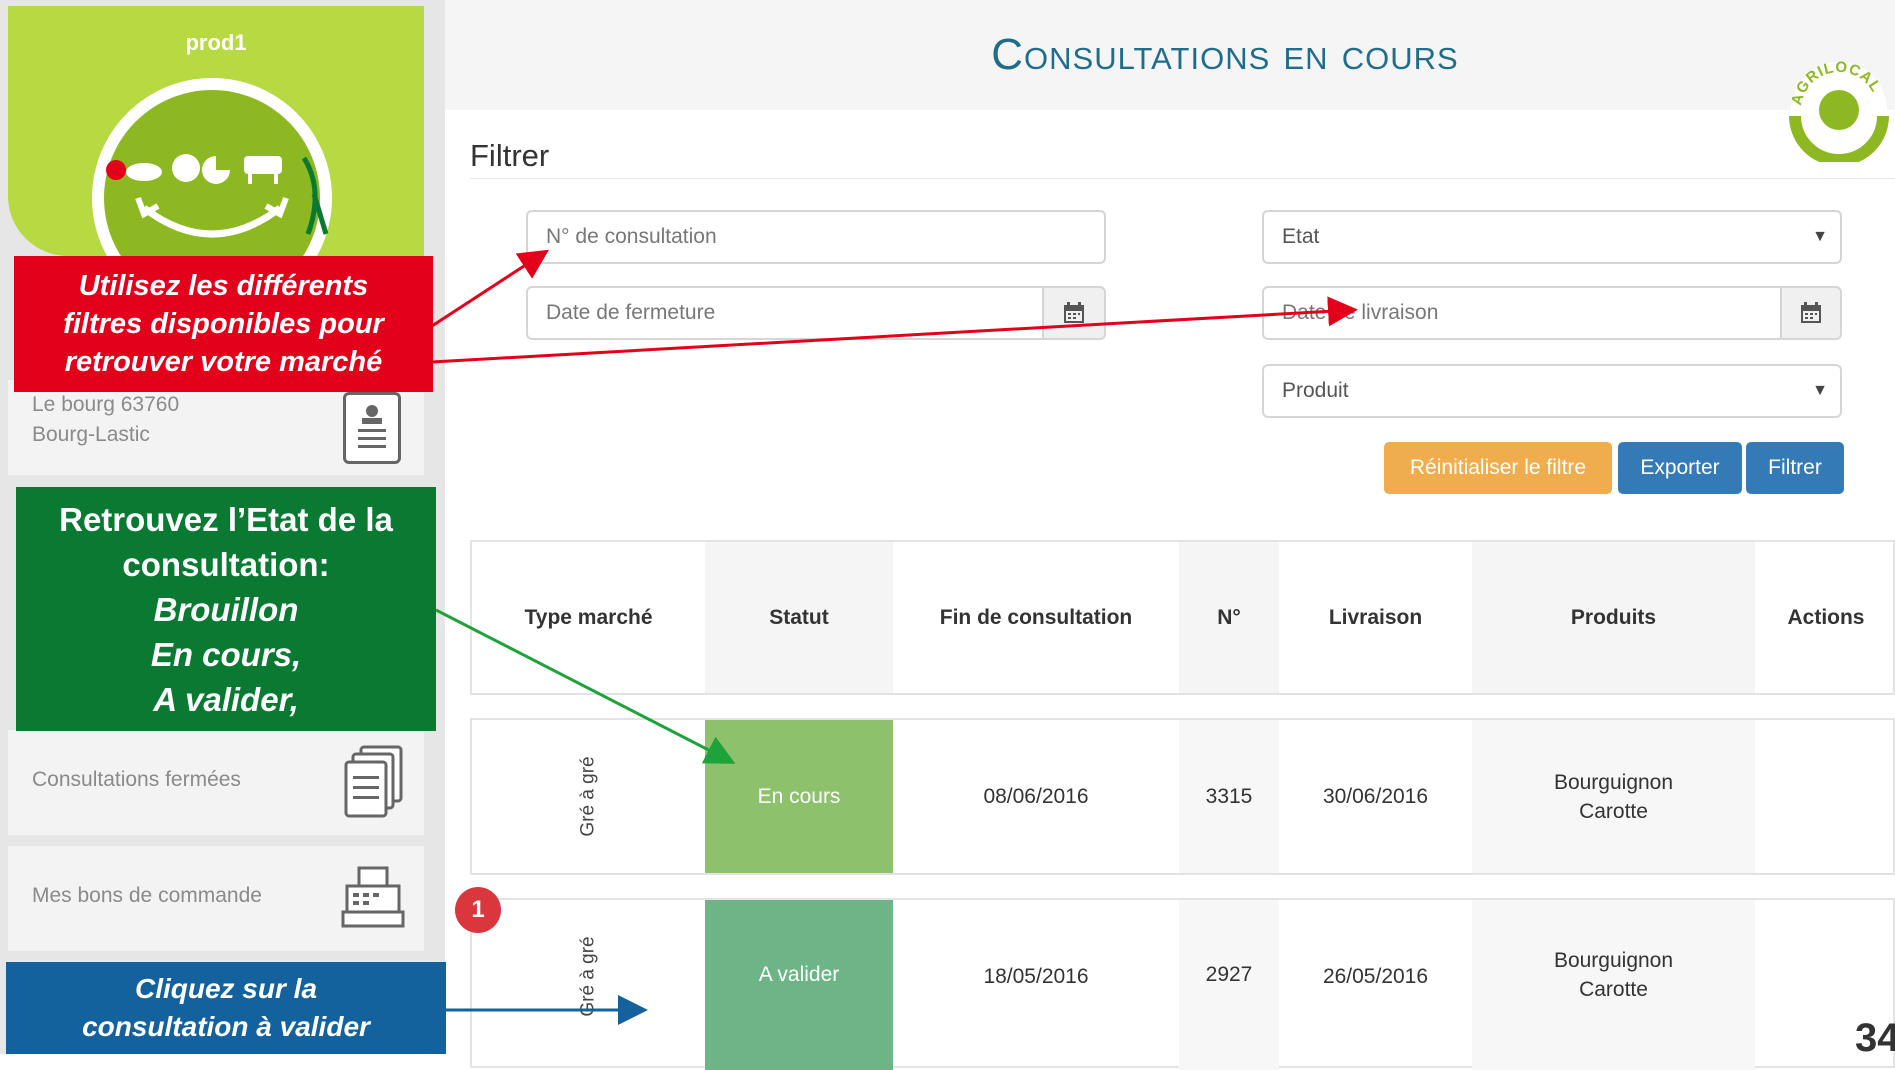 This screenshot has width=1895, height=1070. I want to click on callout-line: Cliquez sur la, so click(226, 988).